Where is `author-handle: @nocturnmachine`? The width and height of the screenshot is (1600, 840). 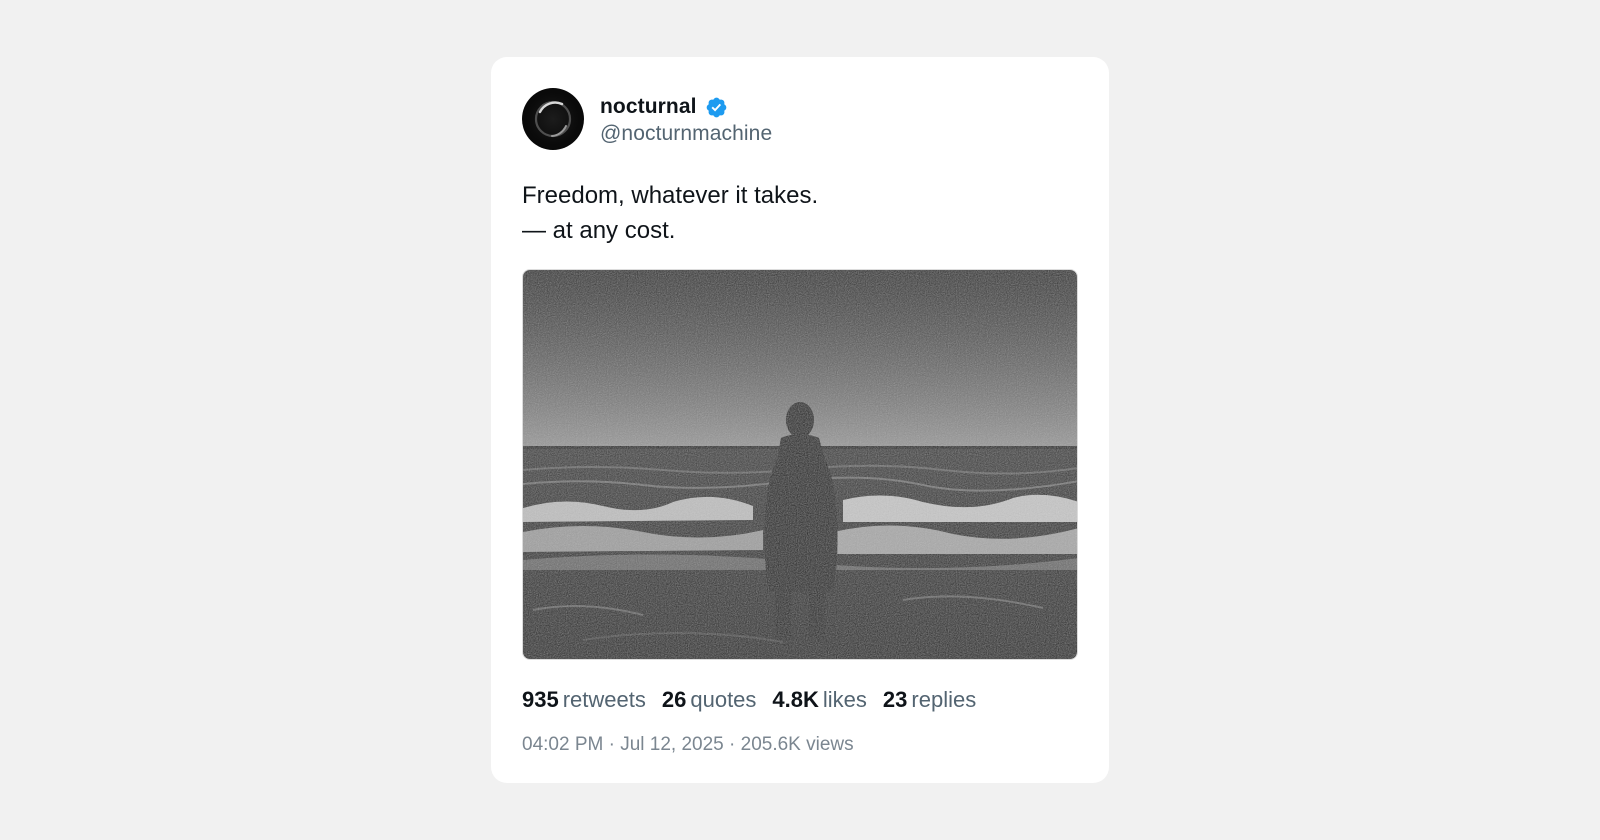 author-handle: @nocturnmachine is located at coordinates (686, 134).